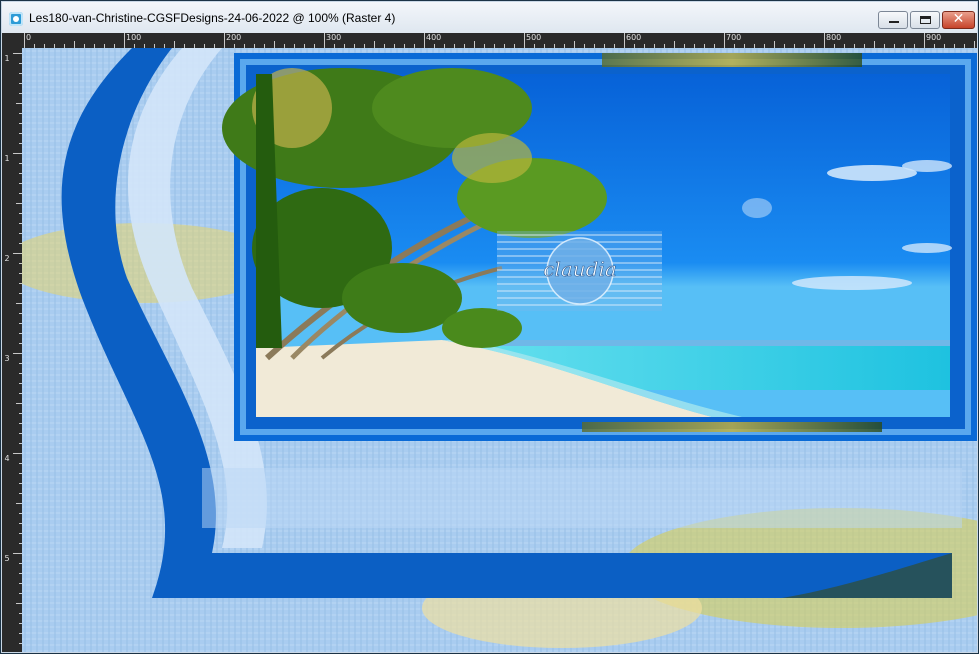 The image size is (979, 654). I want to click on minimize-button, so click(893, 20).